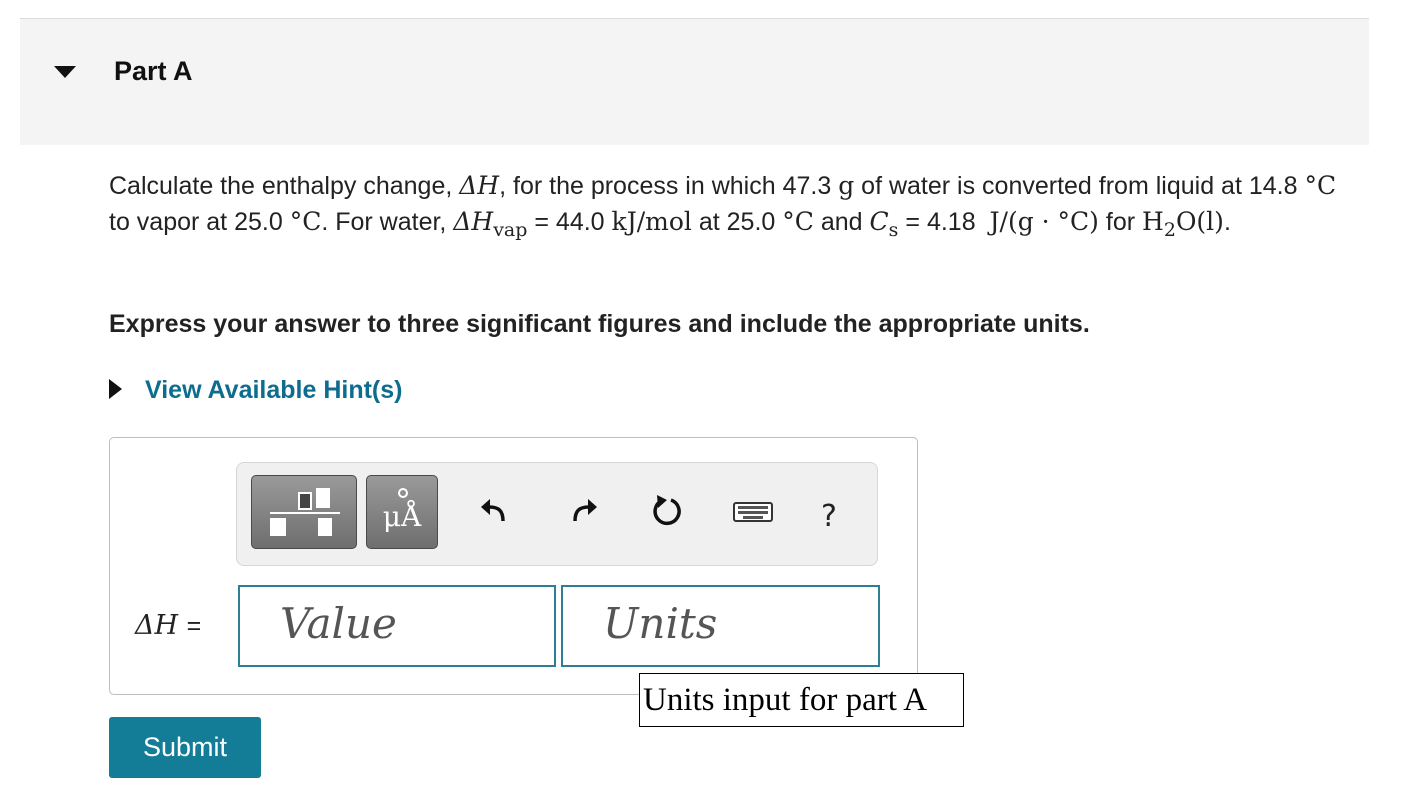  I want to click on value-input: Value, so click(397, 626).